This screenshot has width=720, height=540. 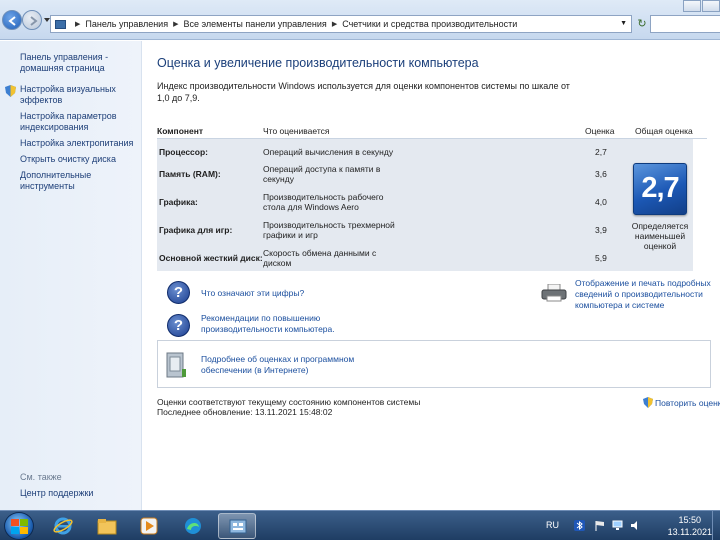 I want to click on rerun-assessment-link: Повторить оценку, so click(x=681, y=402).